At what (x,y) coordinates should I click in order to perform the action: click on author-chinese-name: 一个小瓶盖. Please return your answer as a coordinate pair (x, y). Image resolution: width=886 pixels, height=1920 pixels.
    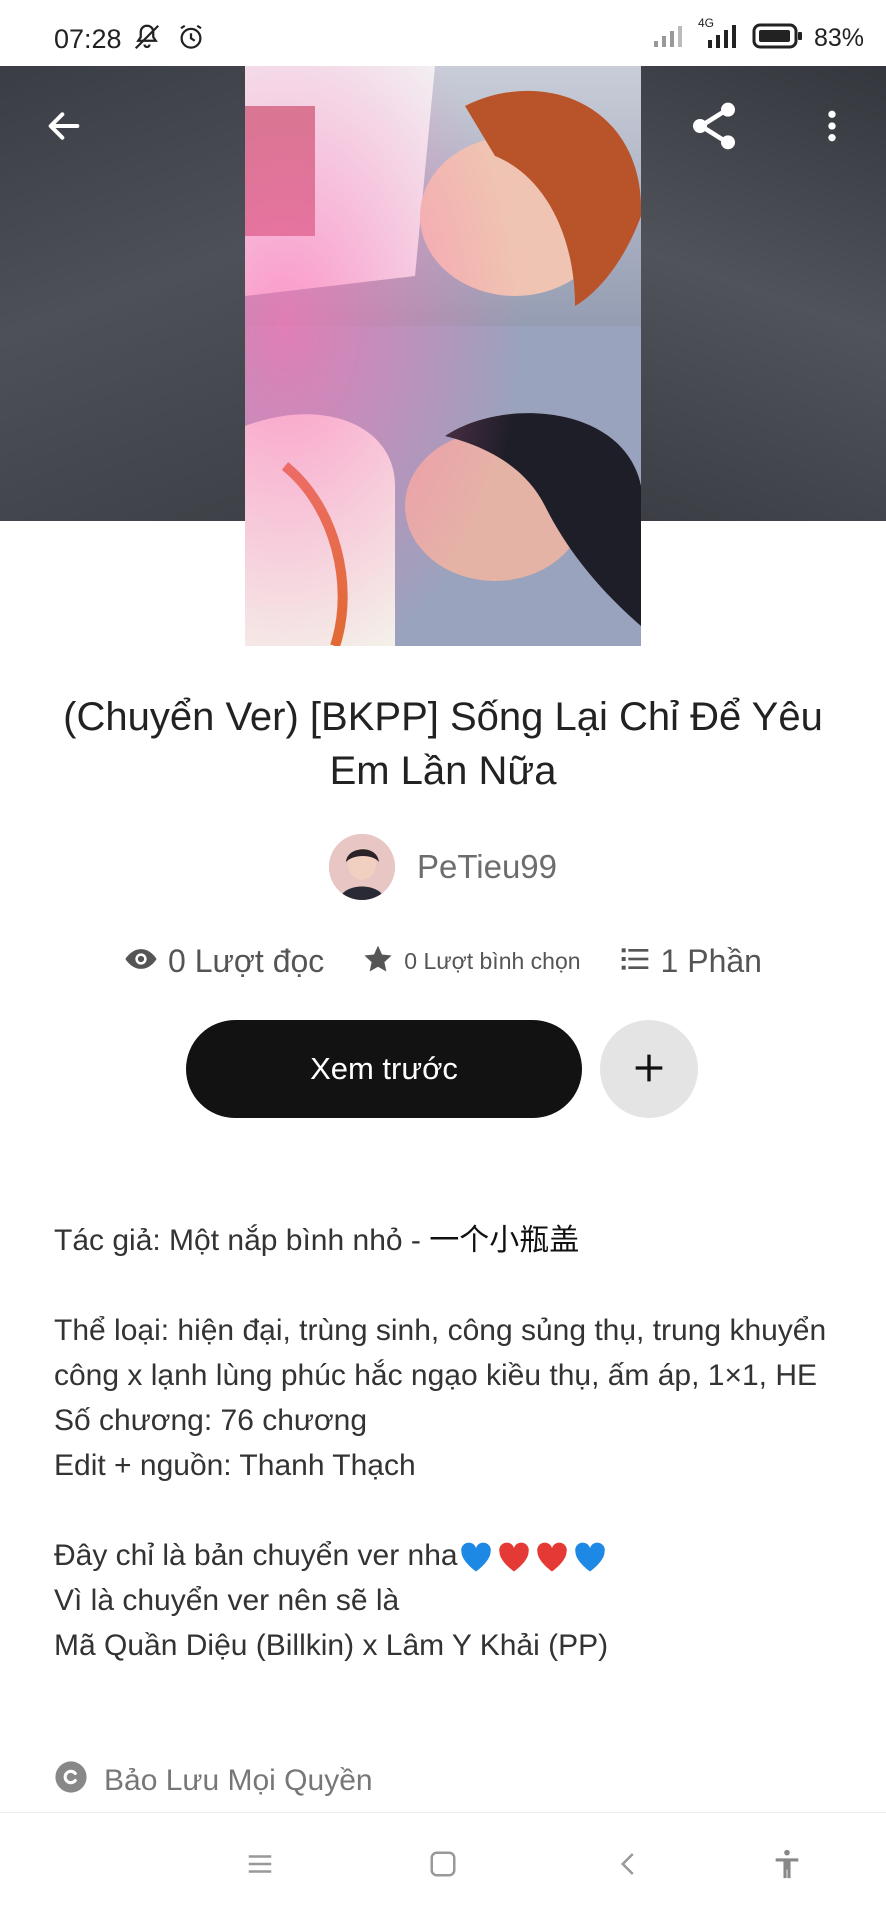
    Looking at the image, I should click on (504, 1240).